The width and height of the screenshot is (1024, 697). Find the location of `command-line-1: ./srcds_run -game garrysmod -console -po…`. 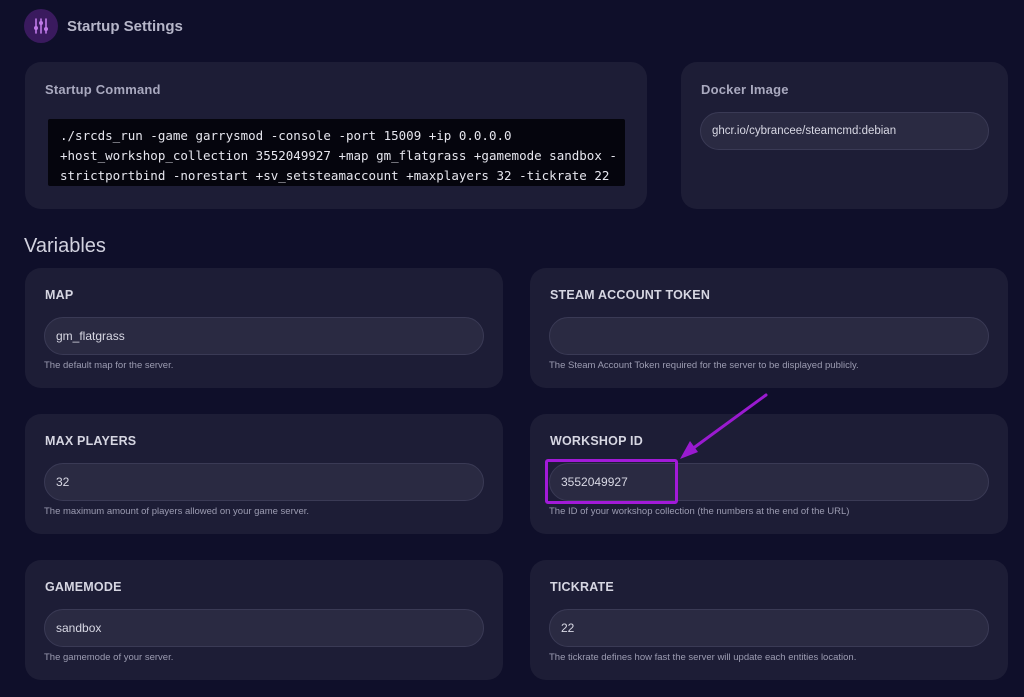

command-line-1: ./srcds_run -game garrysmod -console -po… is located at coordinates (286, 135).